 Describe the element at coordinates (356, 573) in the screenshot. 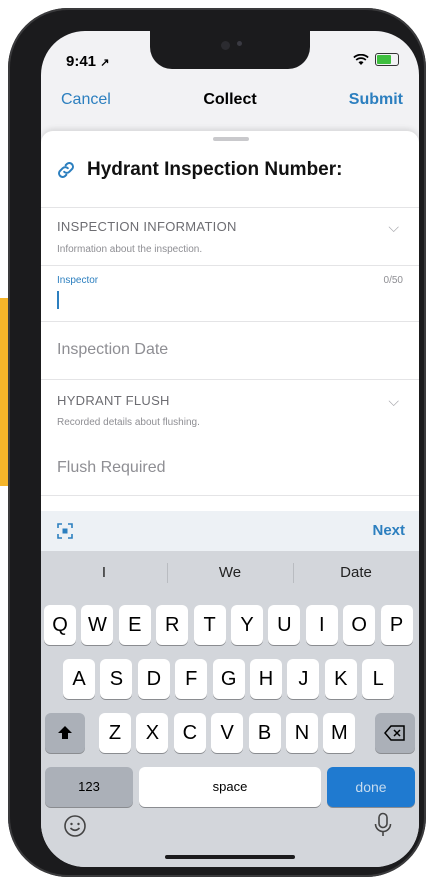

I see `suggestion-item: Date` at that location.